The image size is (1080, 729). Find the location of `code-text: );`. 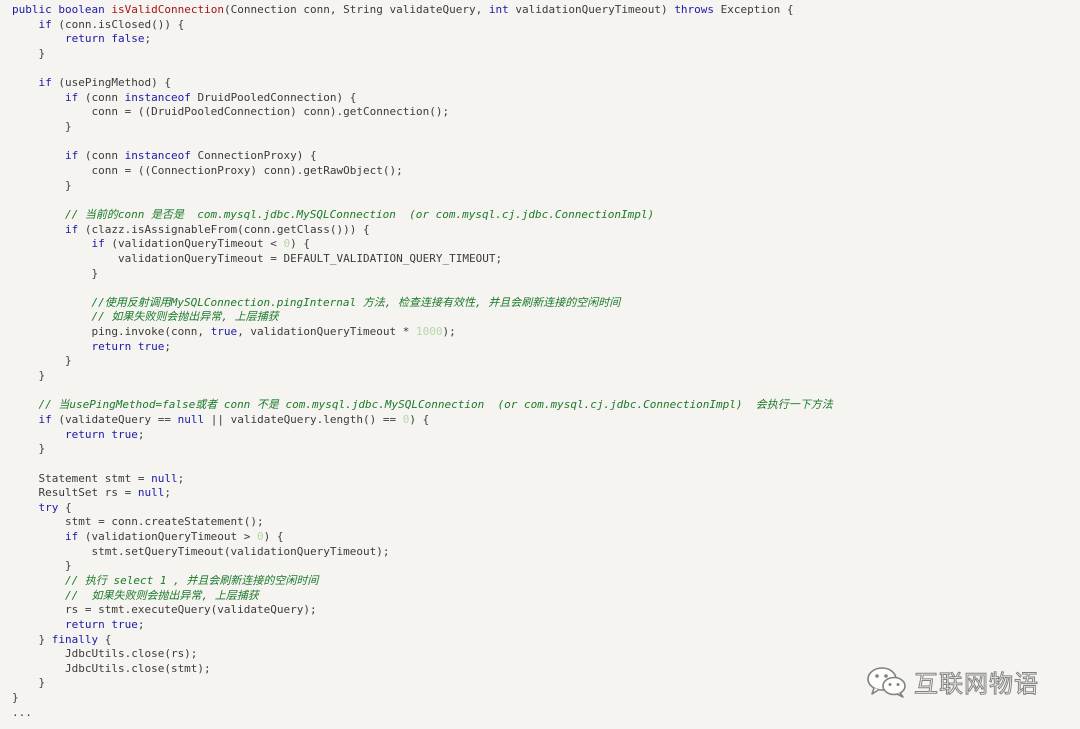

code-text: ); is located at coordinates (449, 332).